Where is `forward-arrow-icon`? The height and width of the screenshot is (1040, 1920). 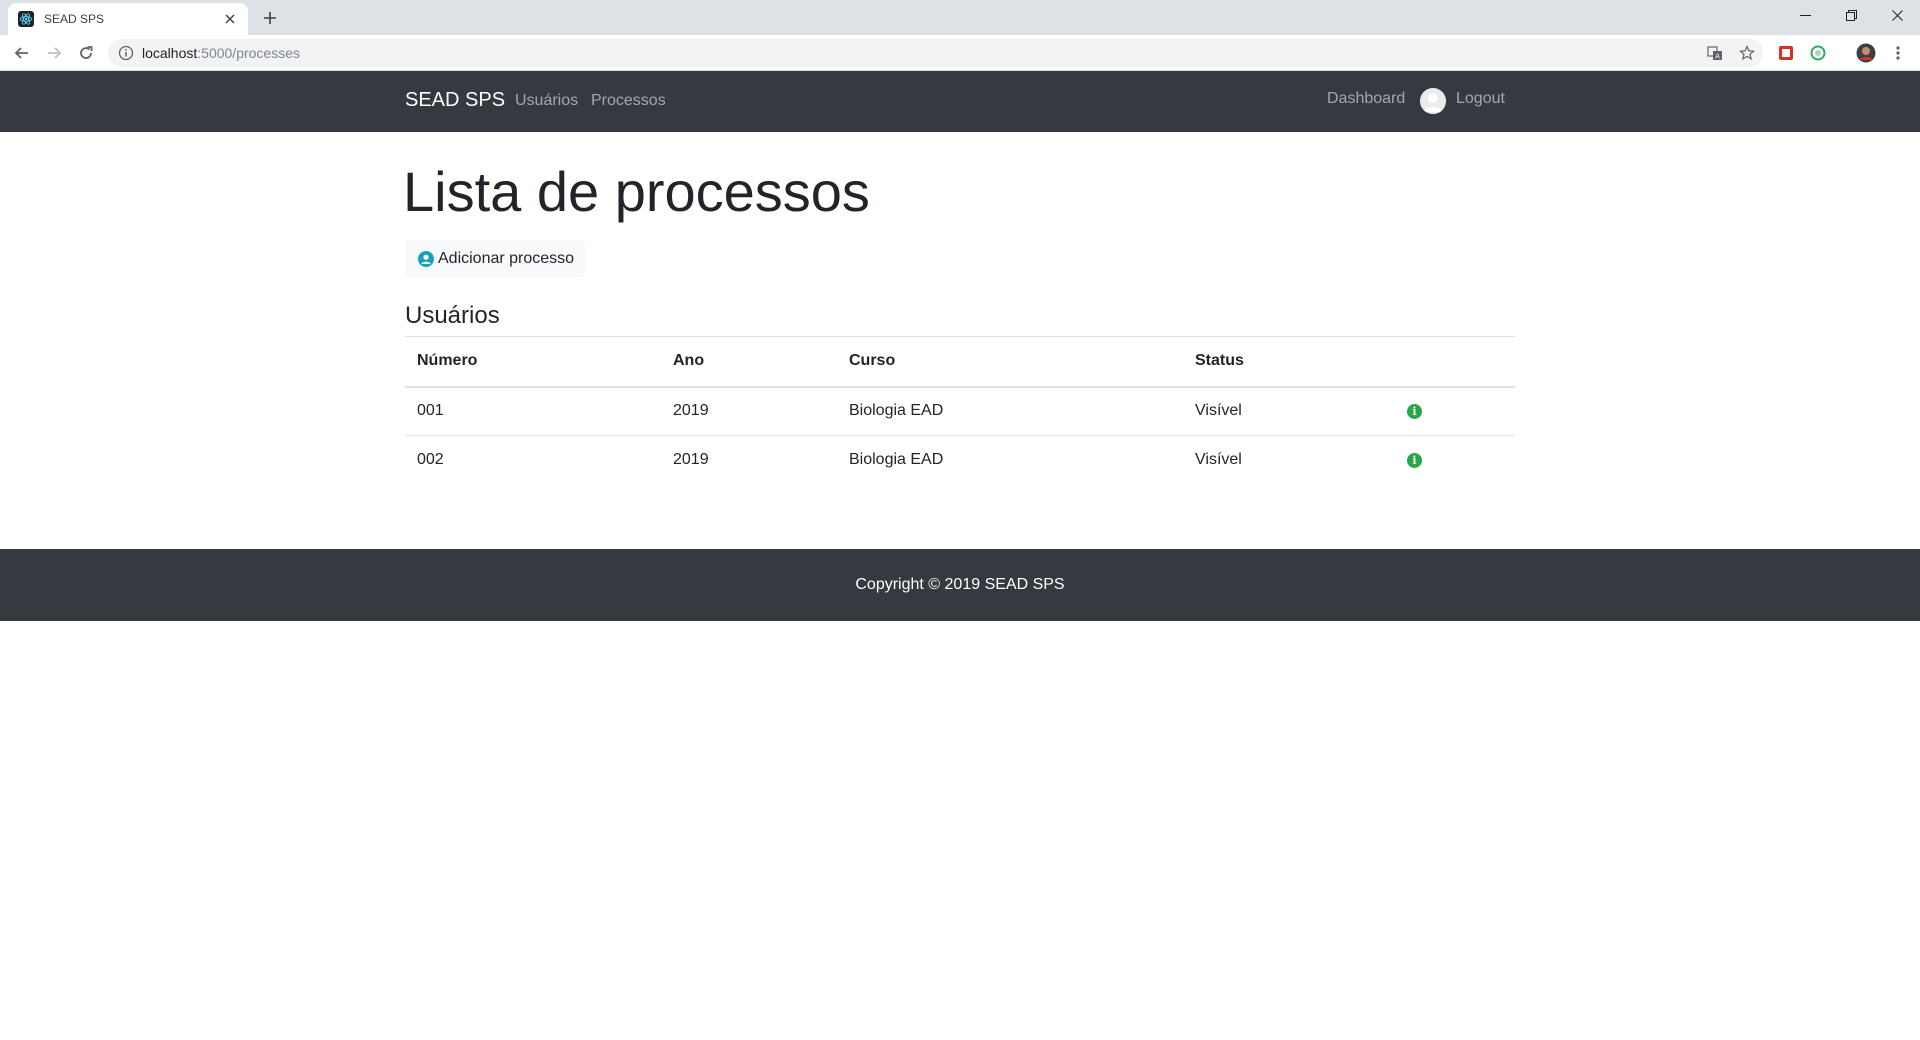
forward-arrow-icon is located at coordinates (54, 53).